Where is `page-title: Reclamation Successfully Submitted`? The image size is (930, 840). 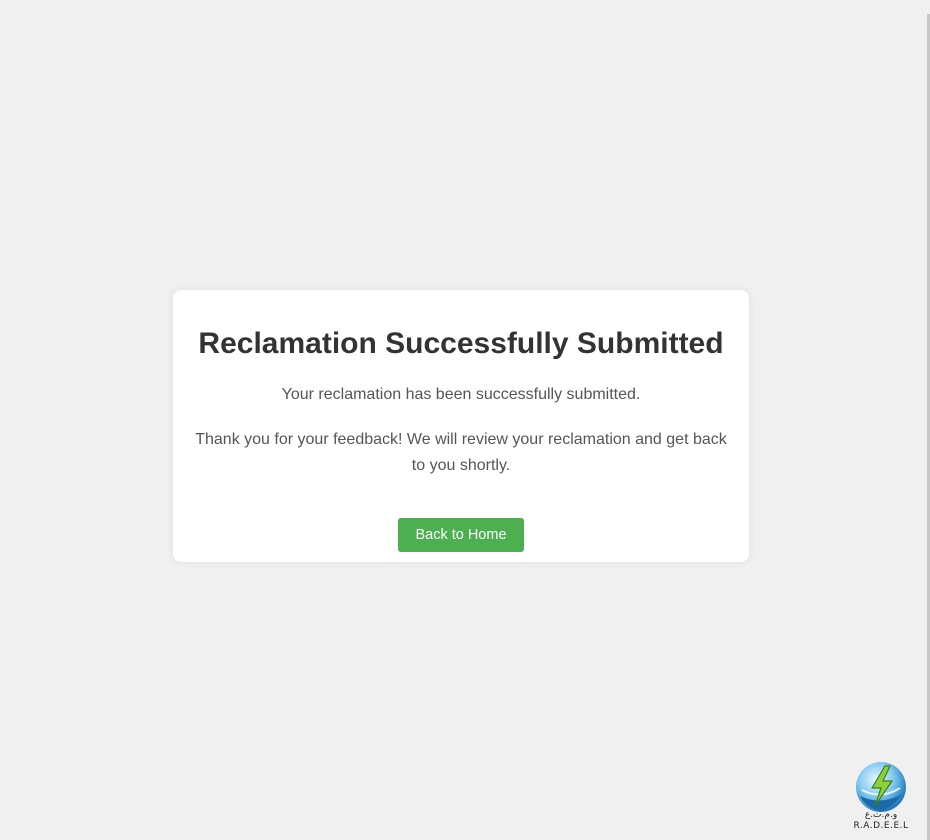 page-title: Reclamation Successfully Submitted is located at coordinates (461, 343).